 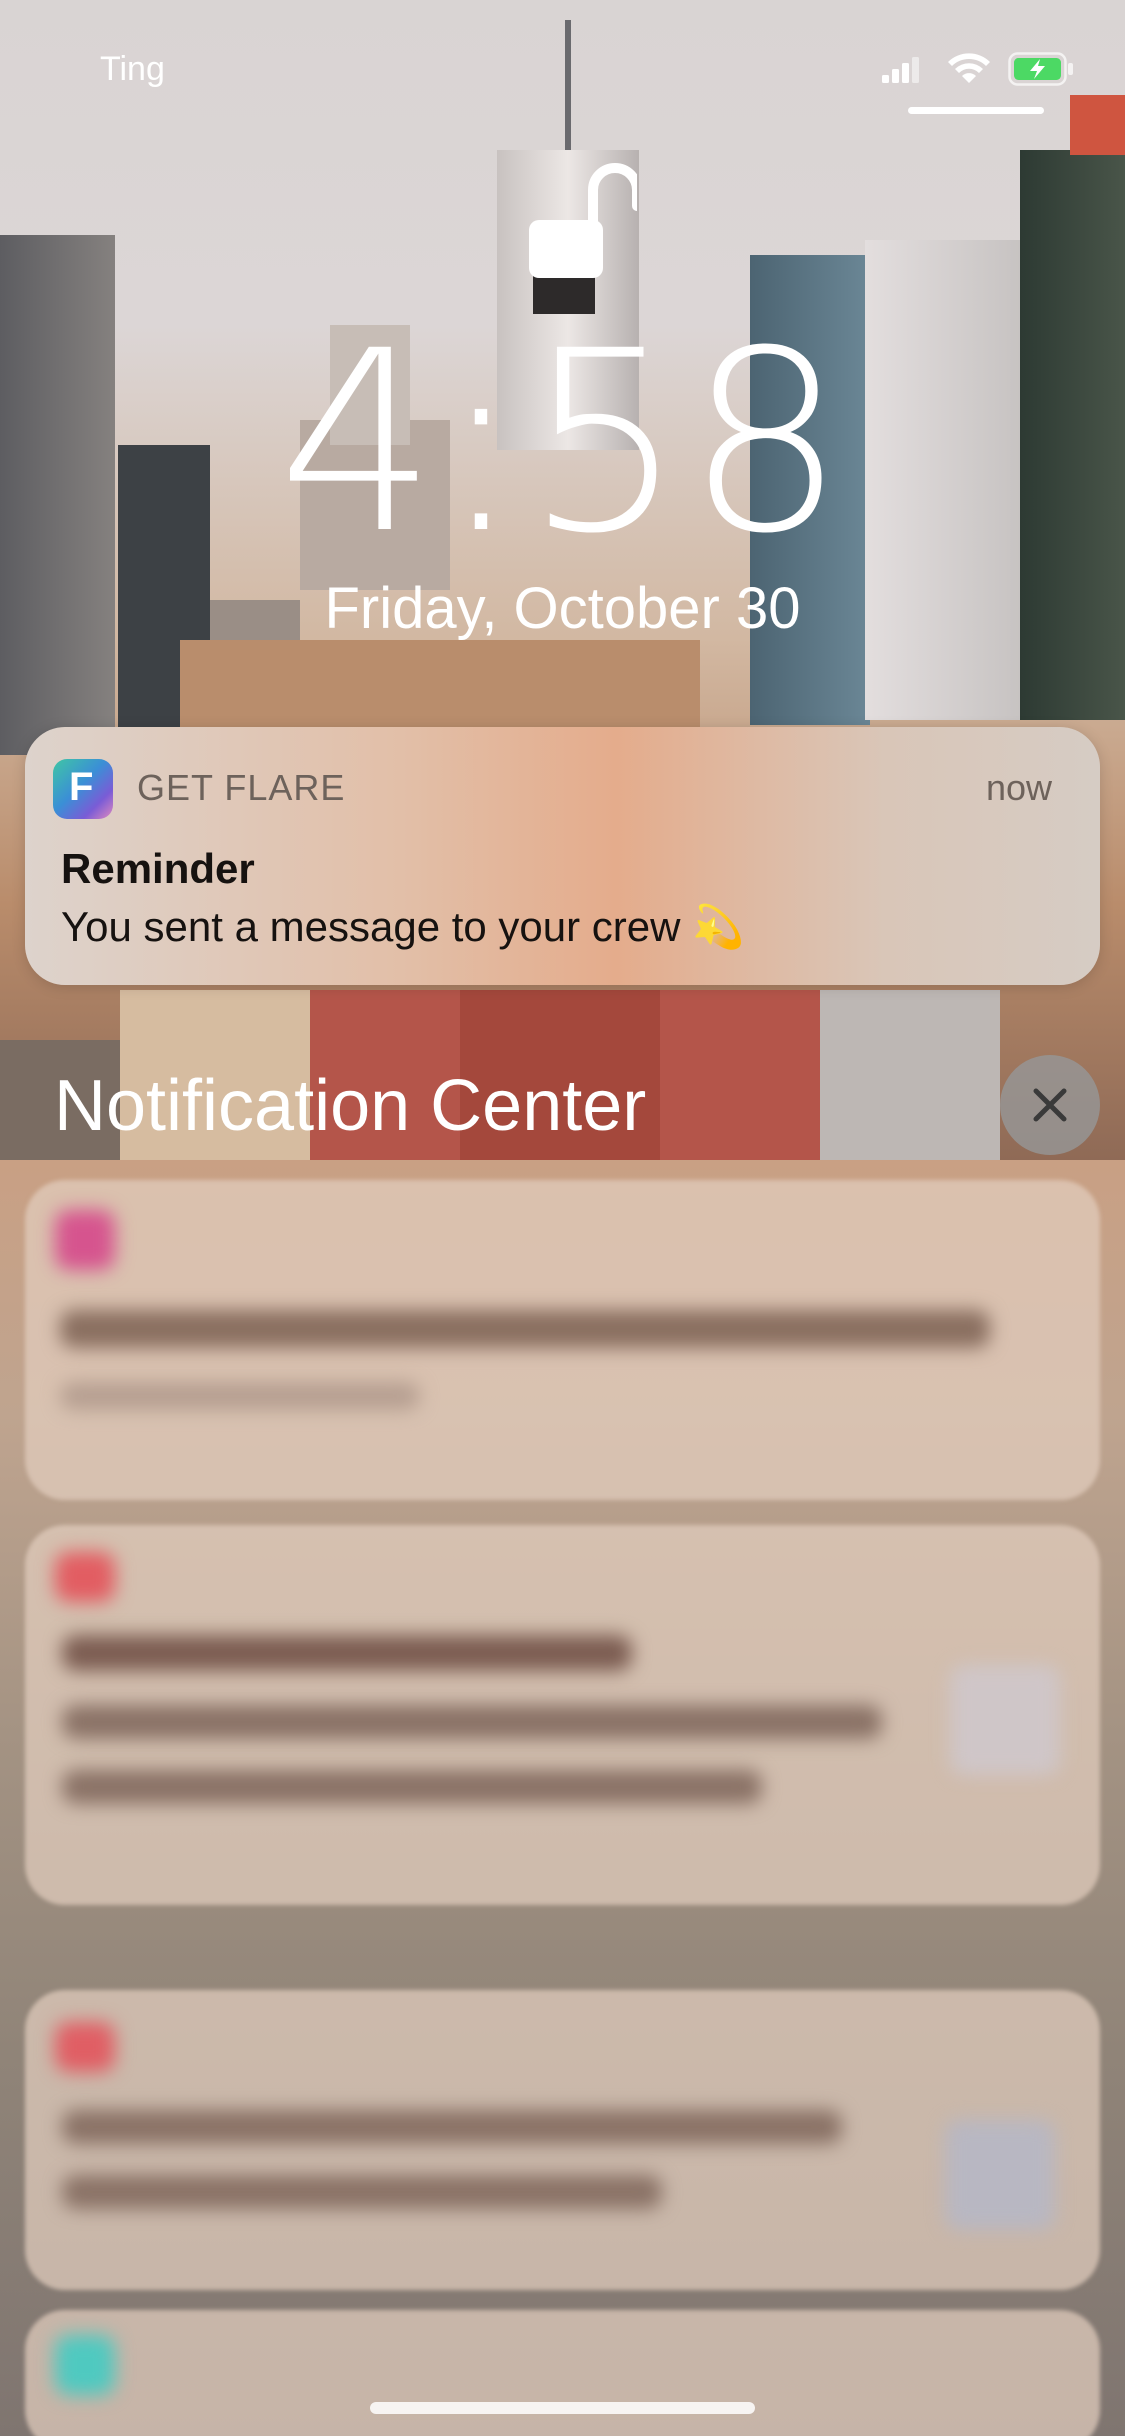 What do you see at coordinates (976, 110) in the screenshot?
I see `control-center-indicator` at bounding box center [976, 110].